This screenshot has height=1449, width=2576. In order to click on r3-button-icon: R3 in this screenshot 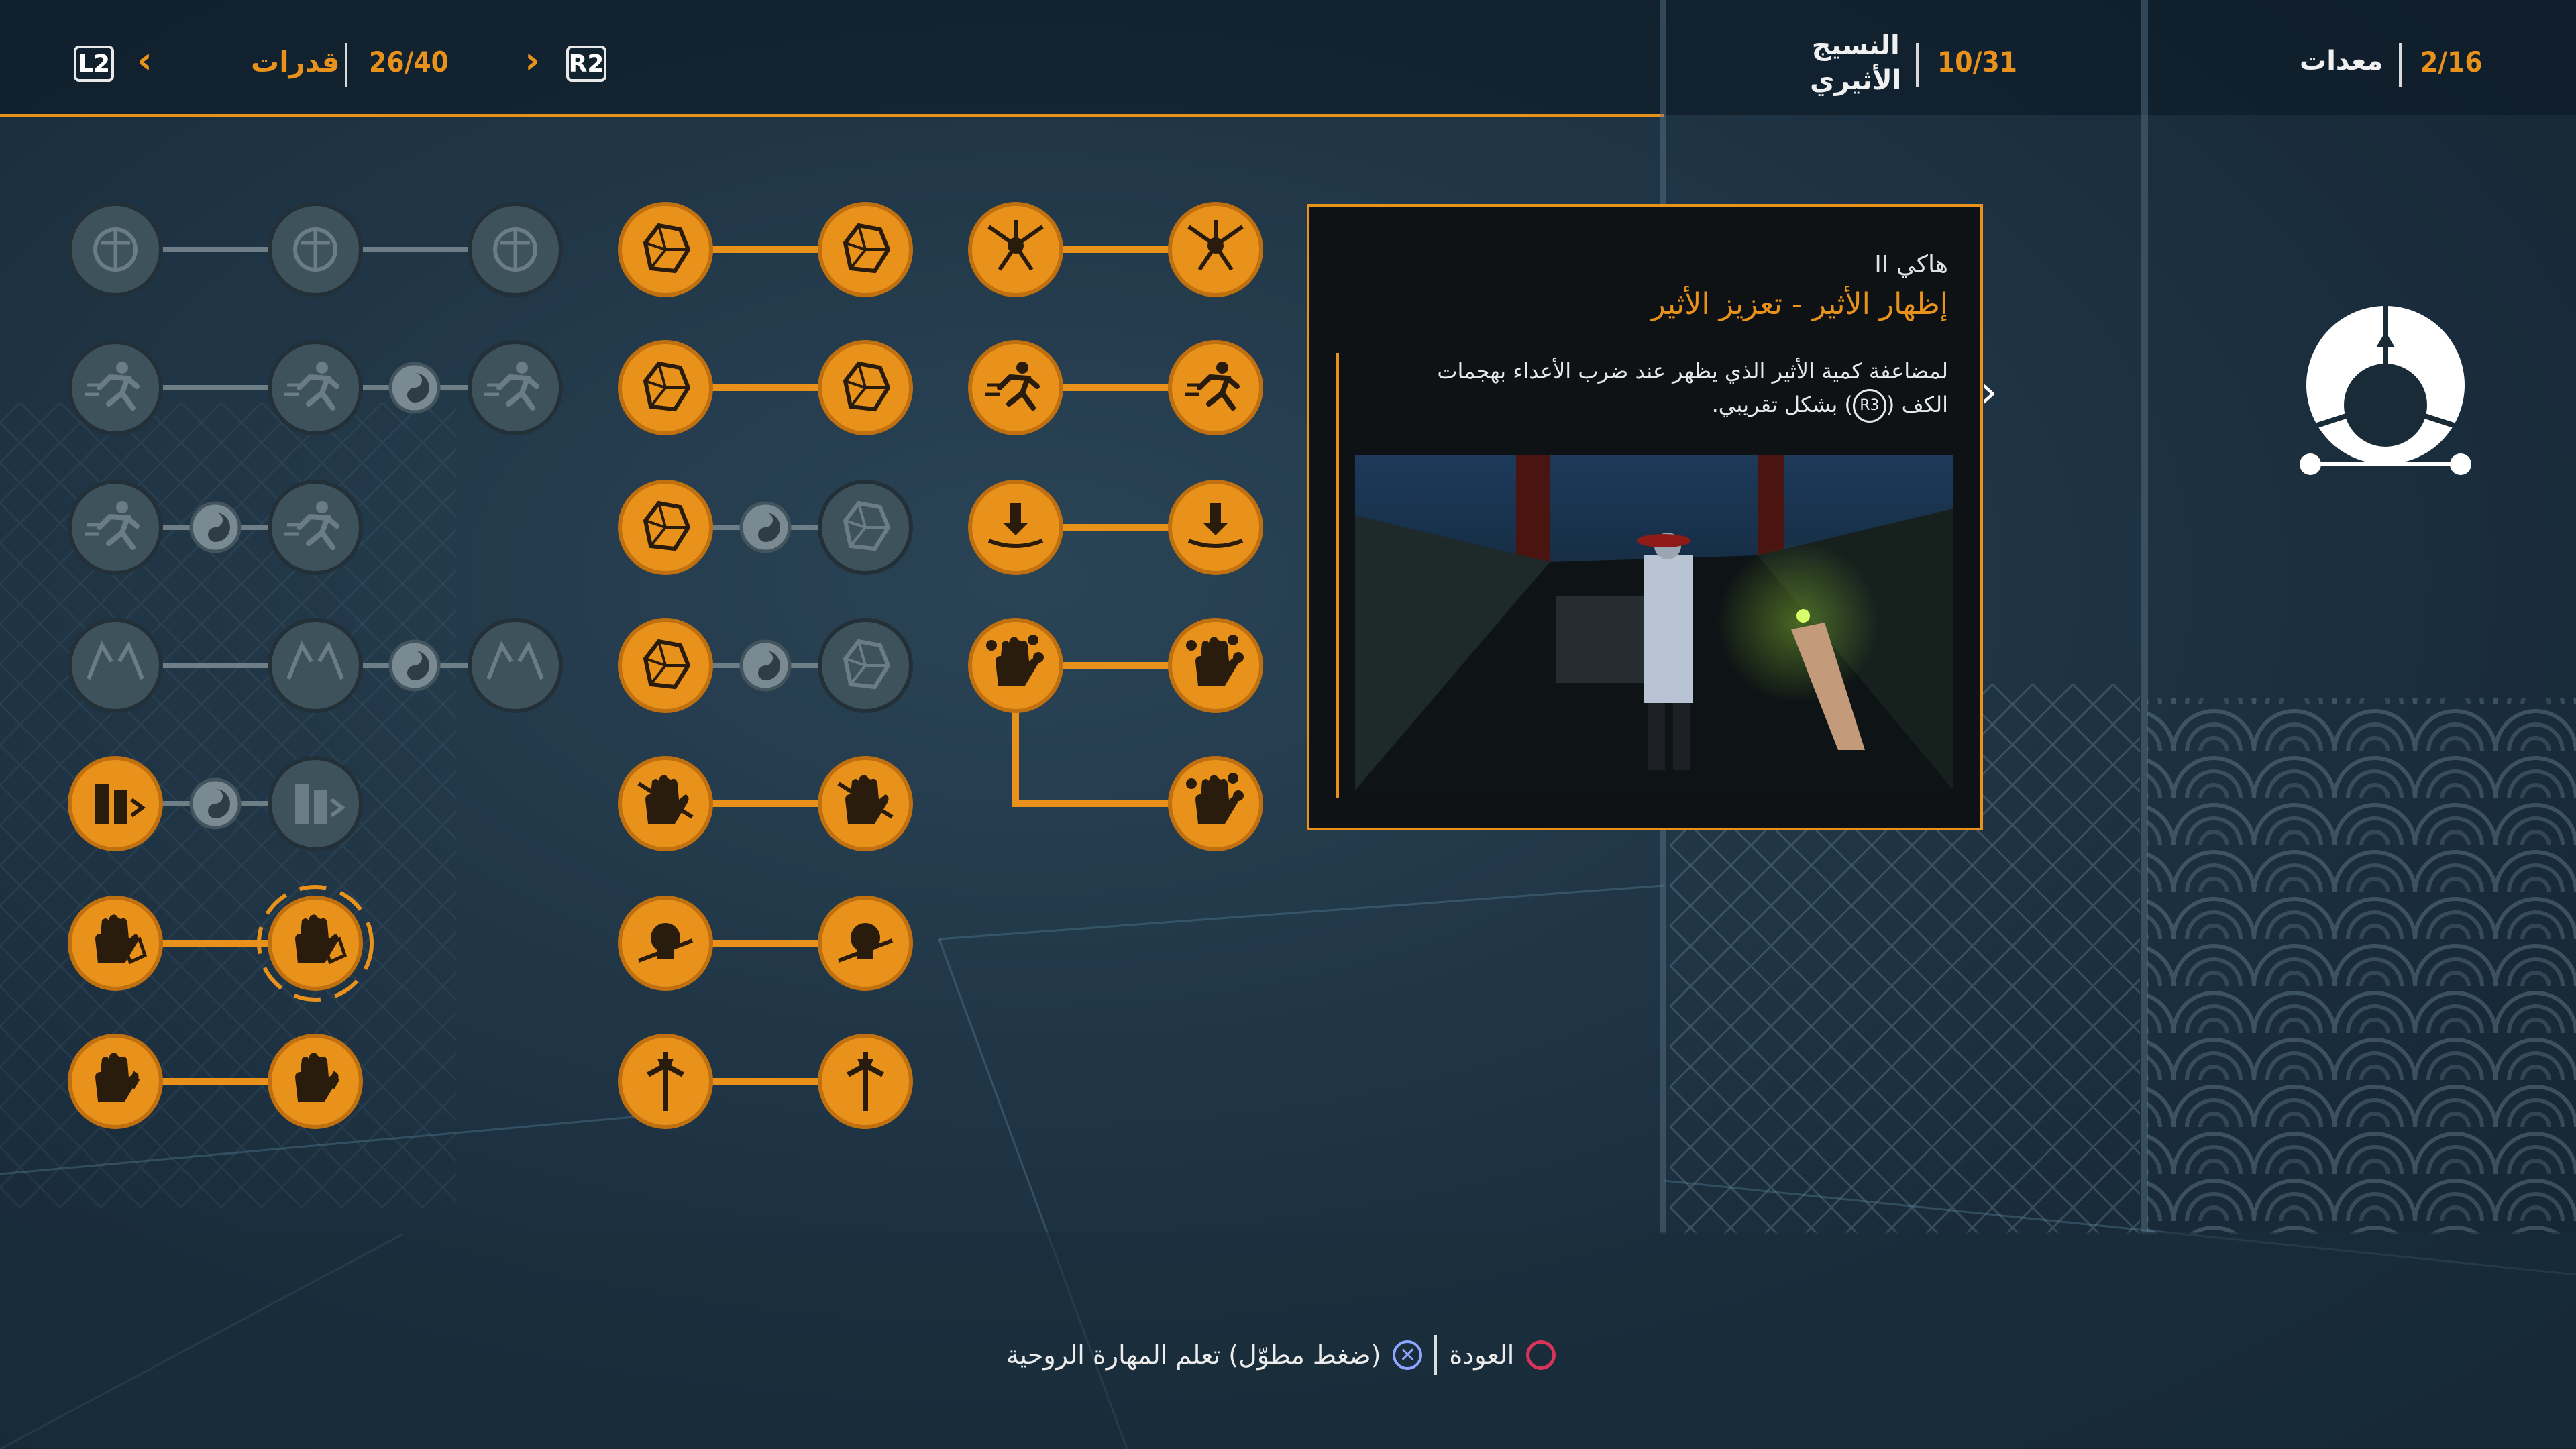, I will do `click(1869, 406)`.